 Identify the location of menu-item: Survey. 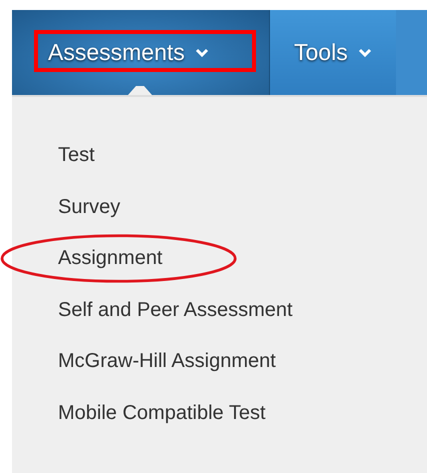
(89, 207).